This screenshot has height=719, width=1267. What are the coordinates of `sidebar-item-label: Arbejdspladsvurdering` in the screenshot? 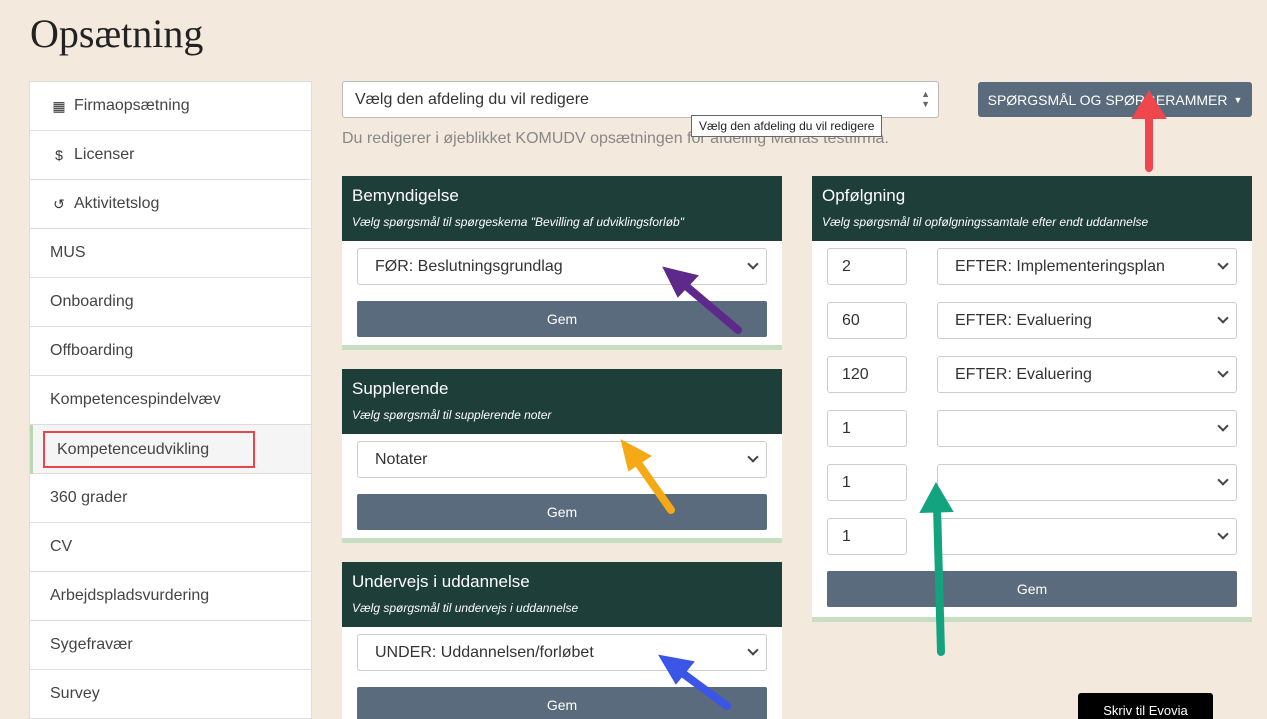 It's located at (130, 595).